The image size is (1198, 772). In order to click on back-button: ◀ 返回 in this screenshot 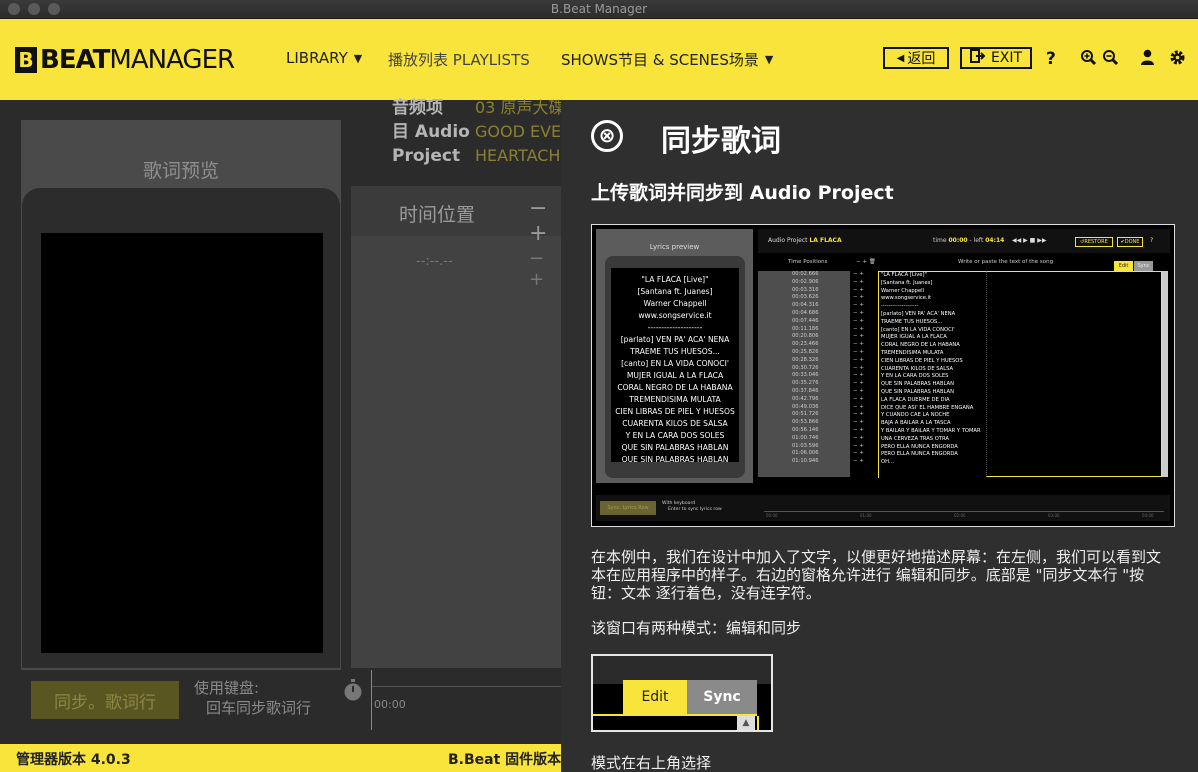, I will do `click(916, 58)`.